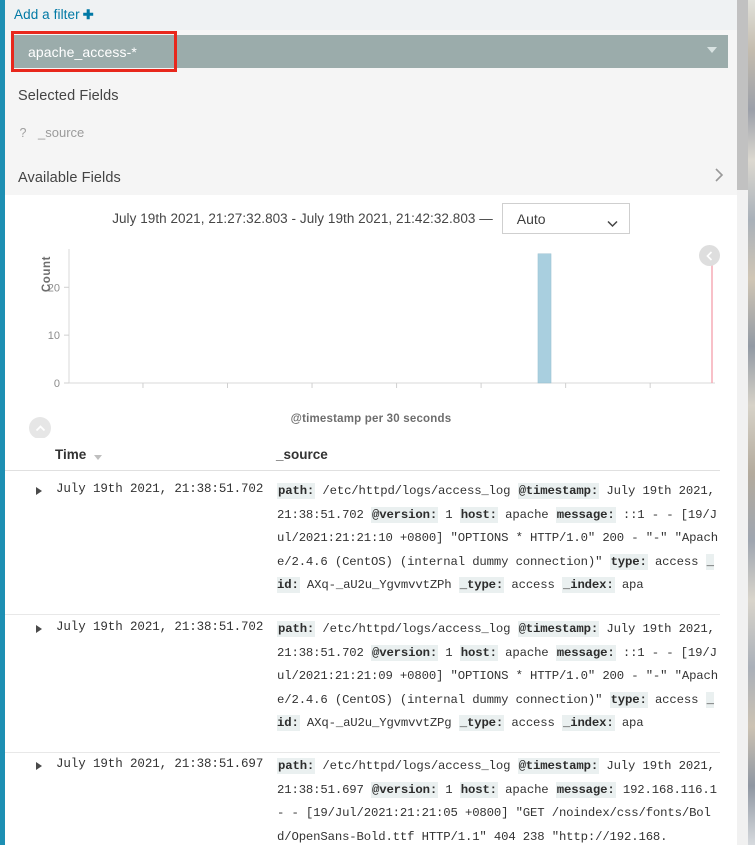 The image size is (755, 845). I want to click on cell-time: July 19th 2021, 21:38:51.697, so click(160, 764).